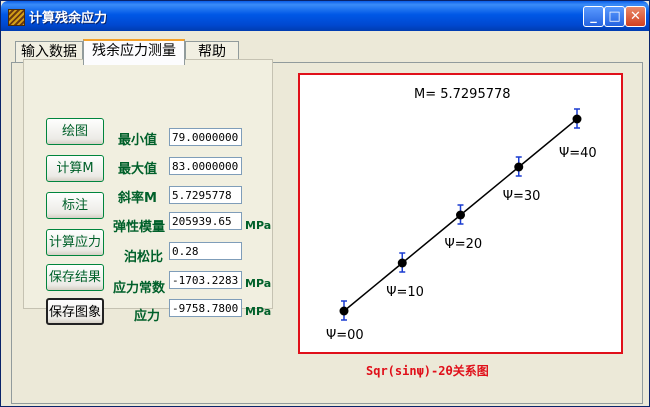 The width and height of the screenshot is (650, 407). Describe the element at coordinates (147, 316) in the screenshot. I see `stress-label: 应力` at that location.